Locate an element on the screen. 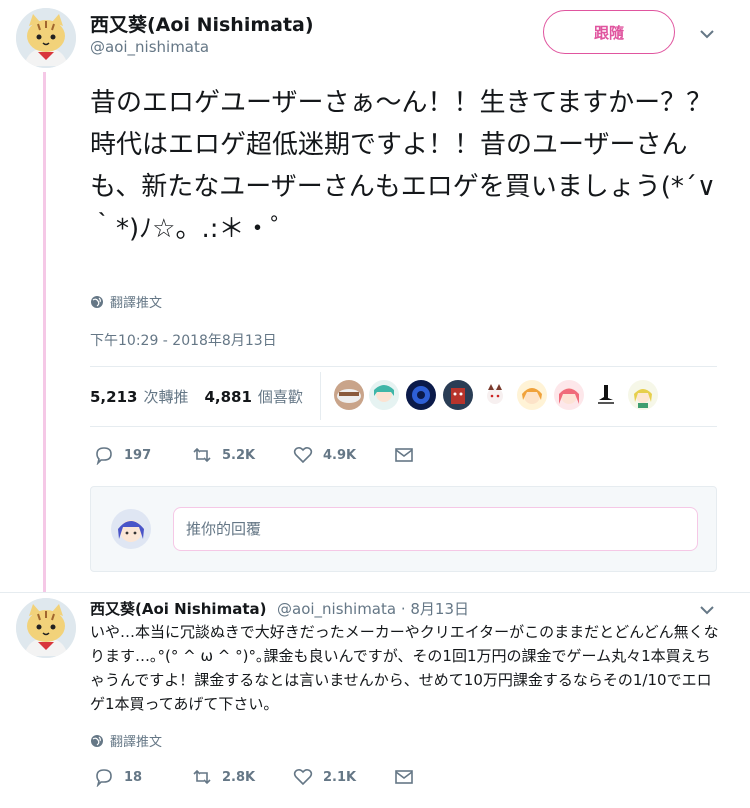 The image size is (750, 808). reply-composer is located at coordinates (403, 529).